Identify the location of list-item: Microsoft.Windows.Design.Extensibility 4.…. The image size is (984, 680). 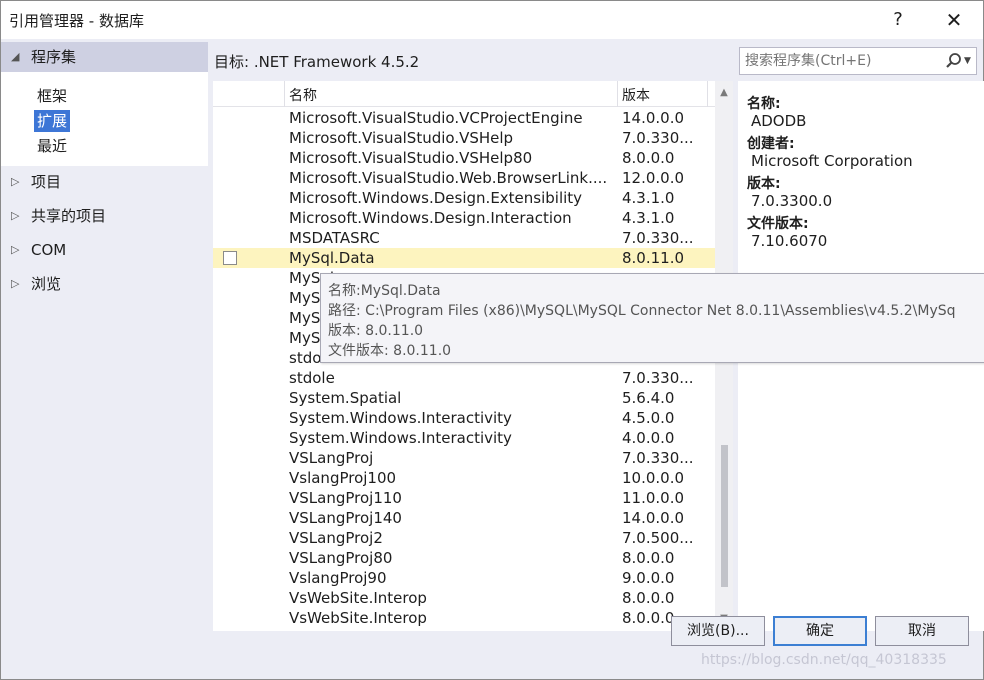
(464, 198).